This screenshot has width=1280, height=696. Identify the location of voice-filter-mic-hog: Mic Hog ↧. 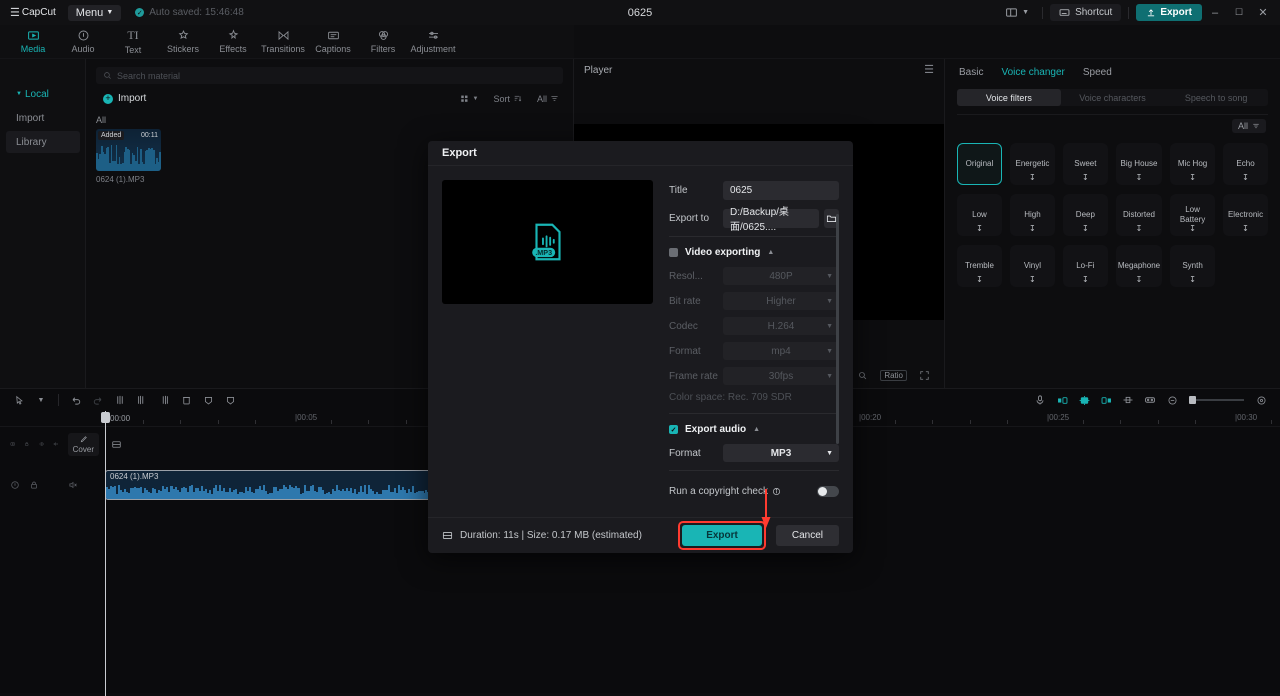
(1193, 164).